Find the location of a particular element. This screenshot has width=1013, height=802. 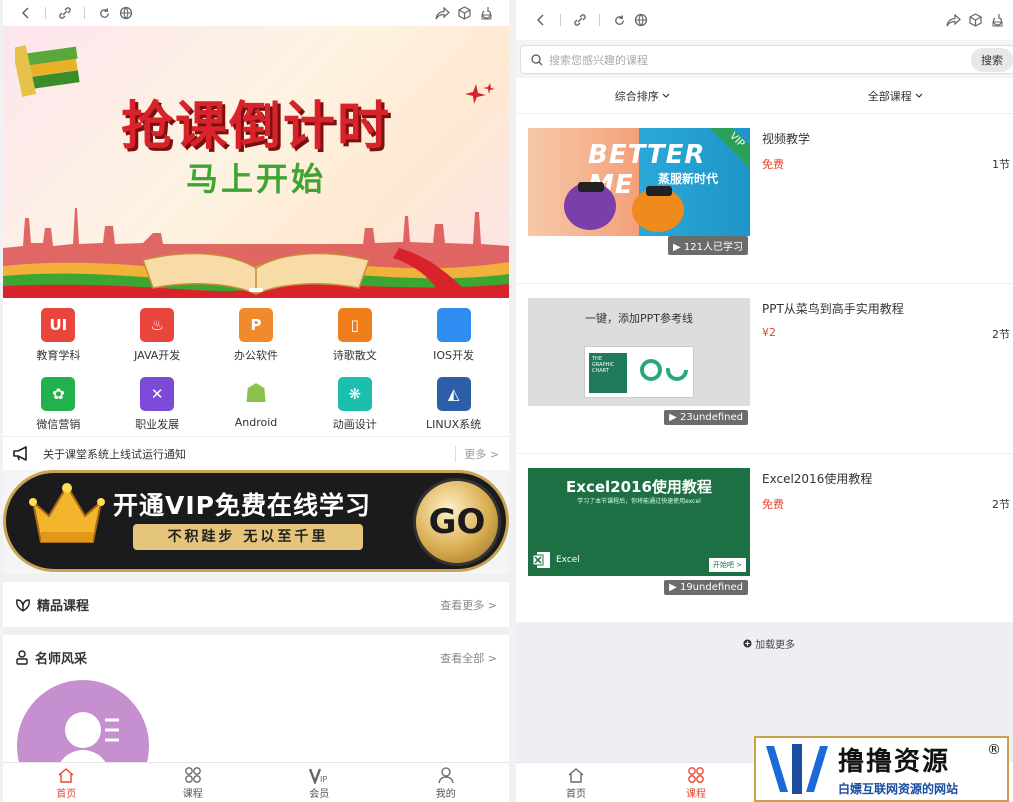

learners-badge: ▶ 23undefined is located at coordinates (706, 417).